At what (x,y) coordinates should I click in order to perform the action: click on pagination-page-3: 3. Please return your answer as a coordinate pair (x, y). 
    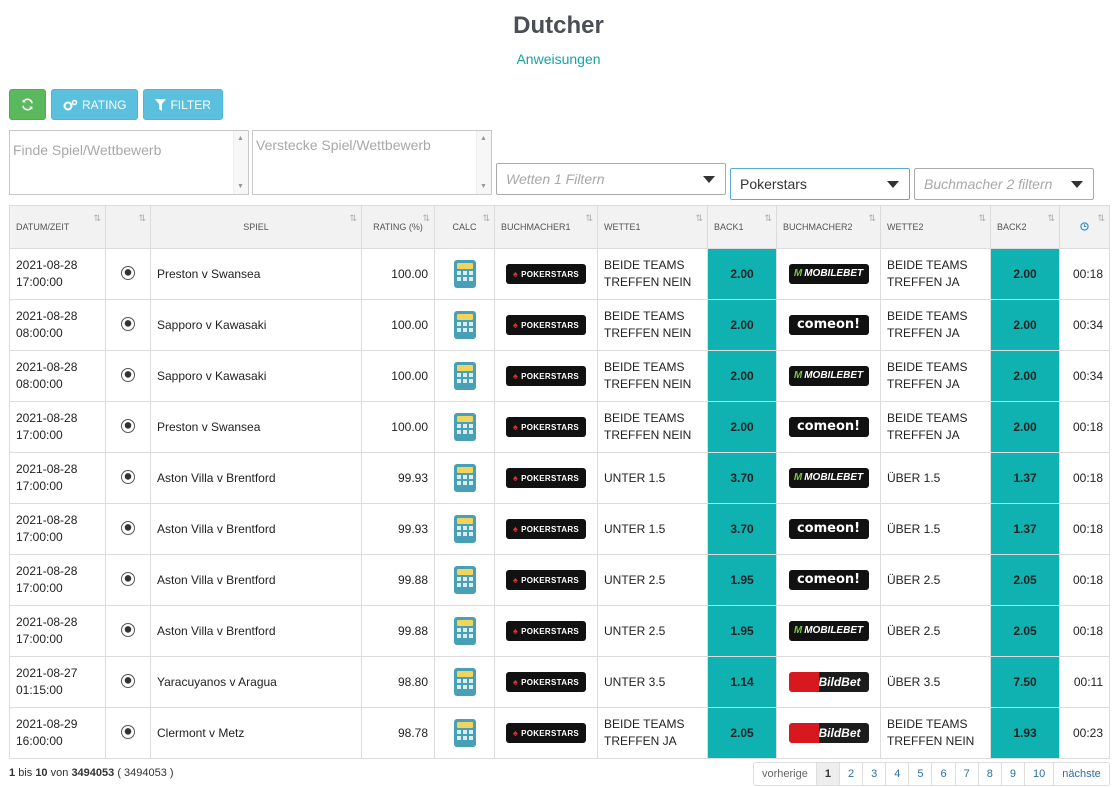
    Looking at the image, I should click on (873, 774).